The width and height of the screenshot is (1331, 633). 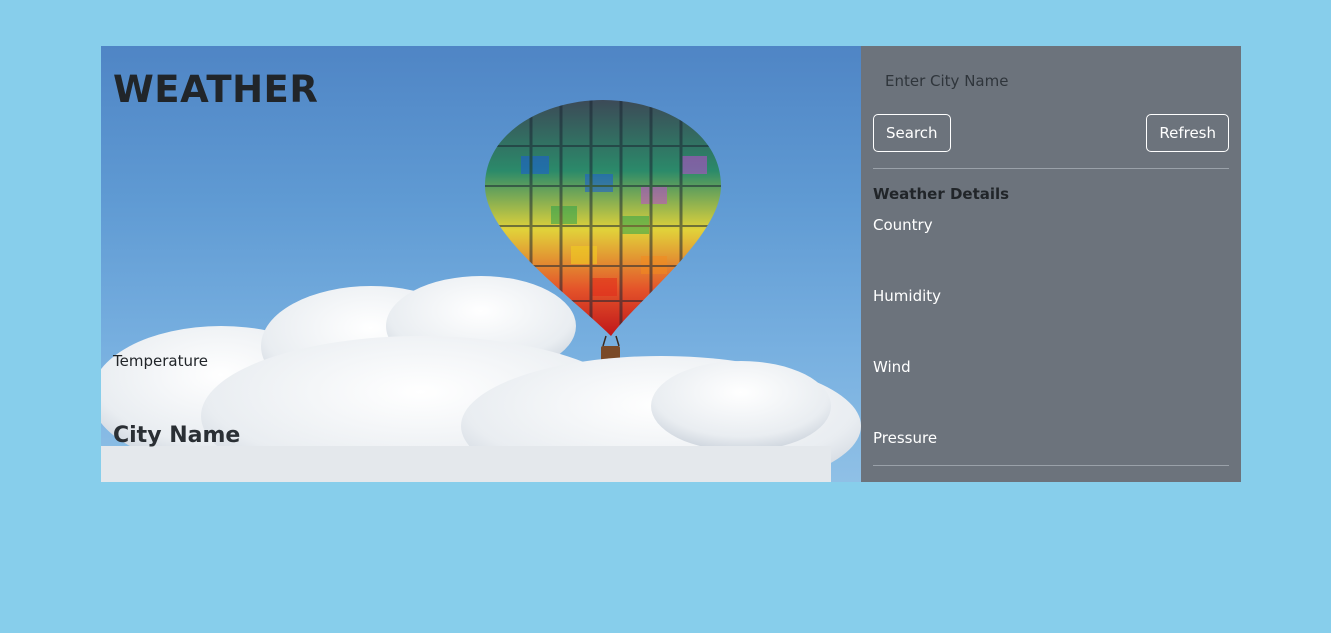 What do you see at coordinates (1051, 81) in the screenshot?
I see `city-search-input` at bounding box center [1051, 81].